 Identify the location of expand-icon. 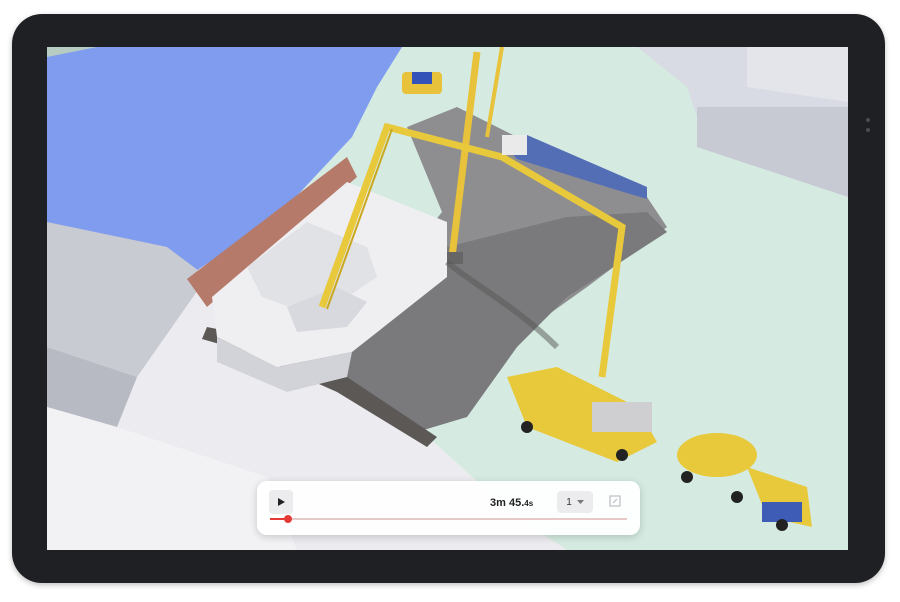
(615, 501).